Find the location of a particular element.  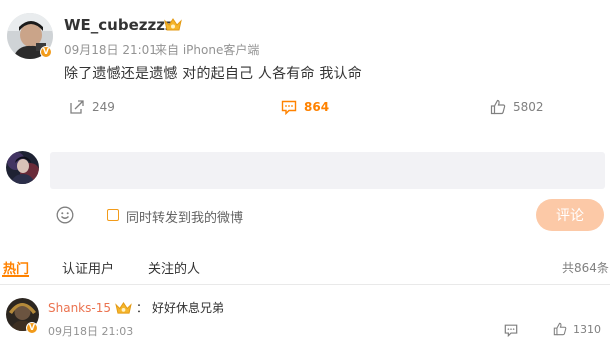

comment-like-button: 1310 is located at coordinates (577, 329).